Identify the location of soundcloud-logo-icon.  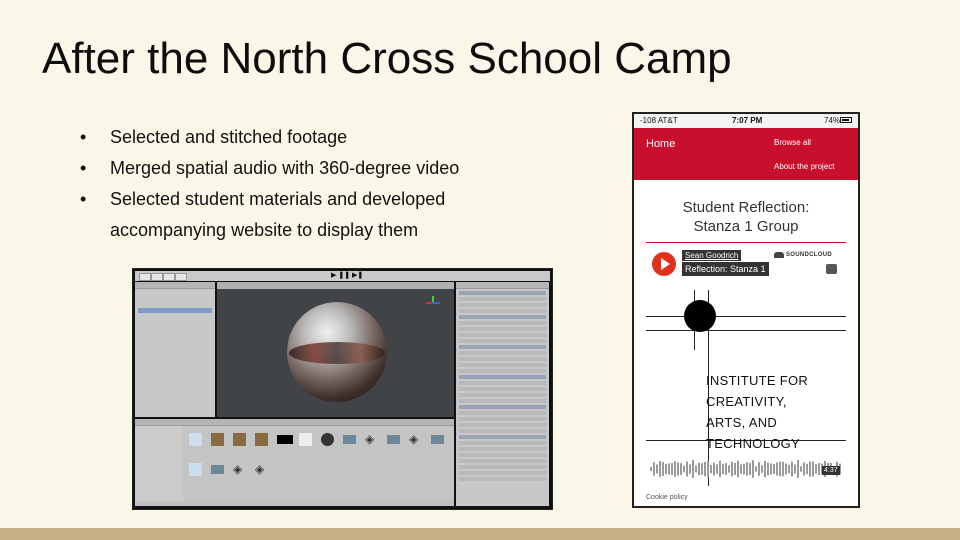
(779, 255).